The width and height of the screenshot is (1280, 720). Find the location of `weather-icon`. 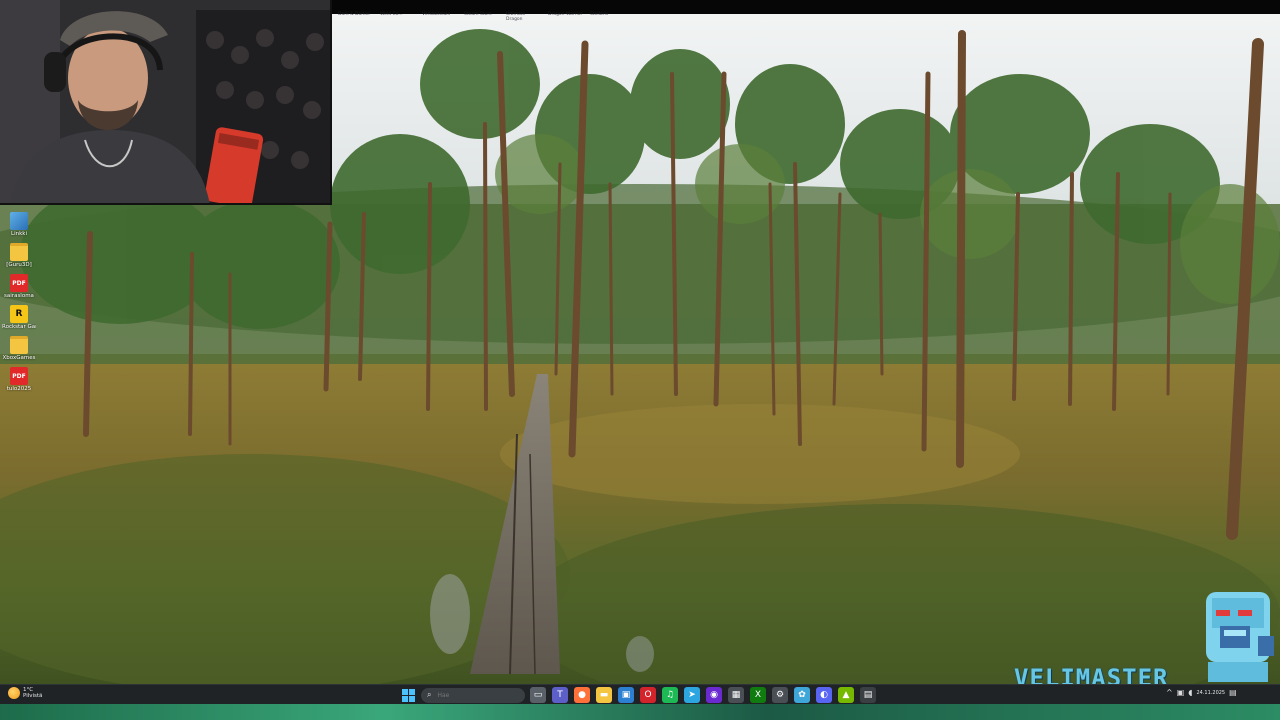

weather-icon is located at coordinates (14, 693).